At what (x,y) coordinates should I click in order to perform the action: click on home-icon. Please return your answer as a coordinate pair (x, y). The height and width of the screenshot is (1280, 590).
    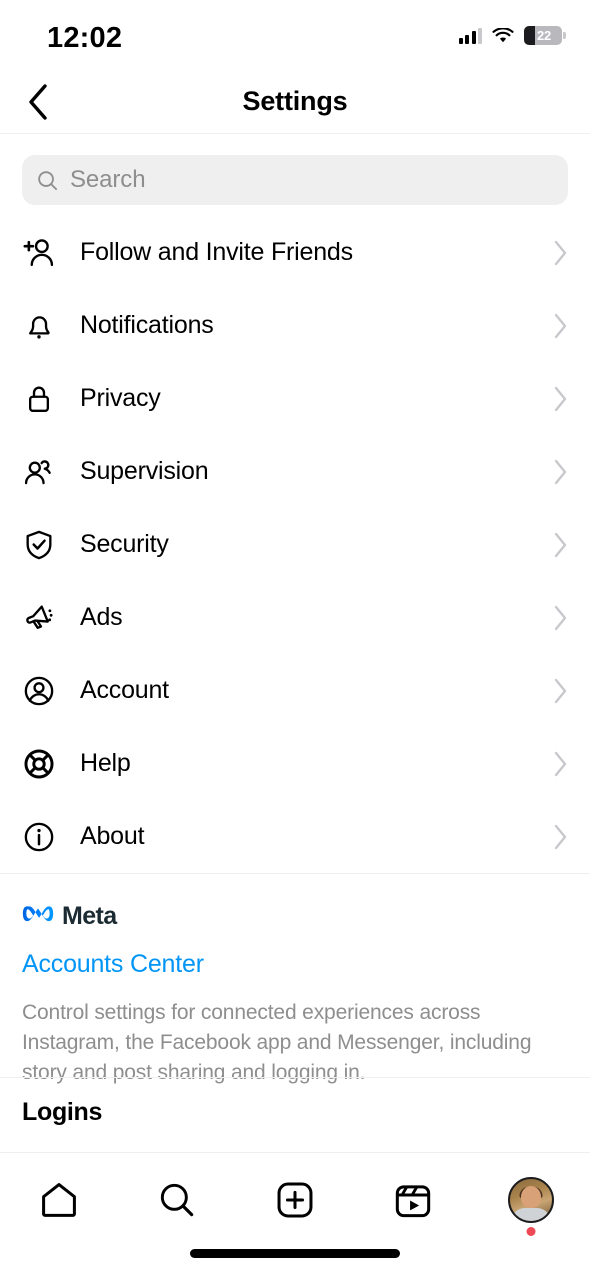
    Looking at the image, I should click on (59, 1200).